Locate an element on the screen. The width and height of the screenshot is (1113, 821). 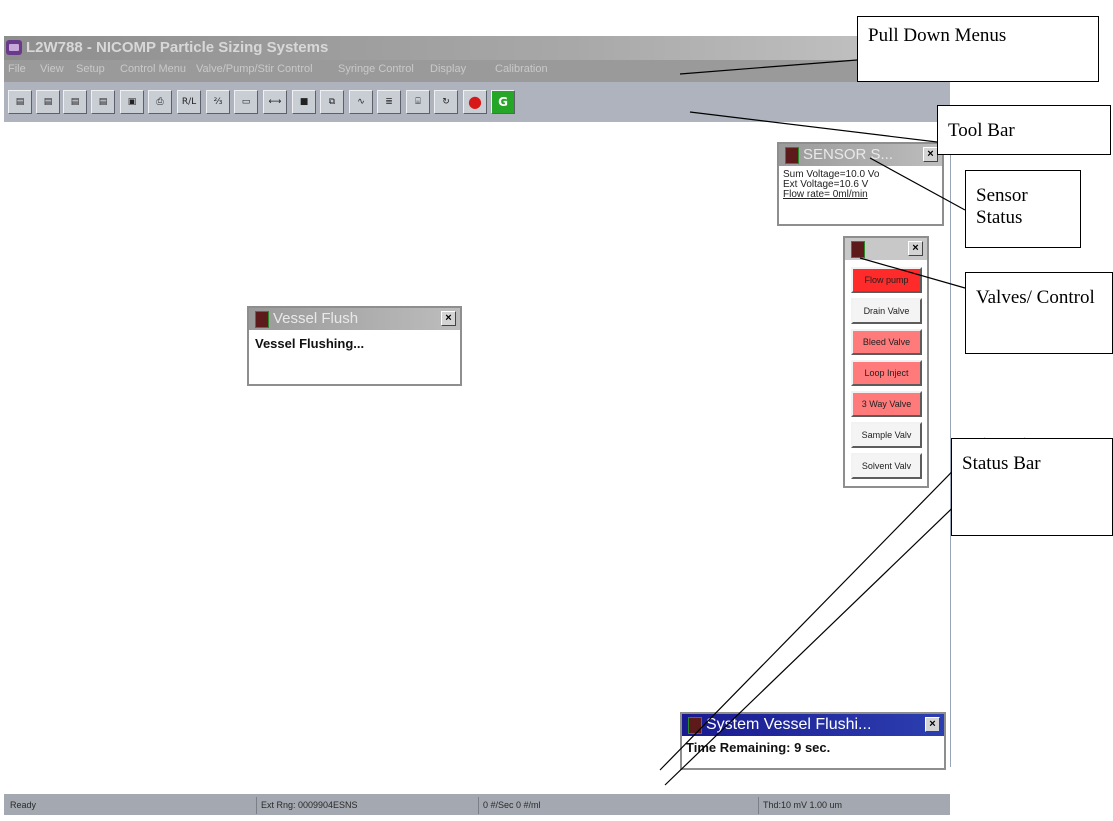
rl-icon: R/L is located at coordinates (189, 102).